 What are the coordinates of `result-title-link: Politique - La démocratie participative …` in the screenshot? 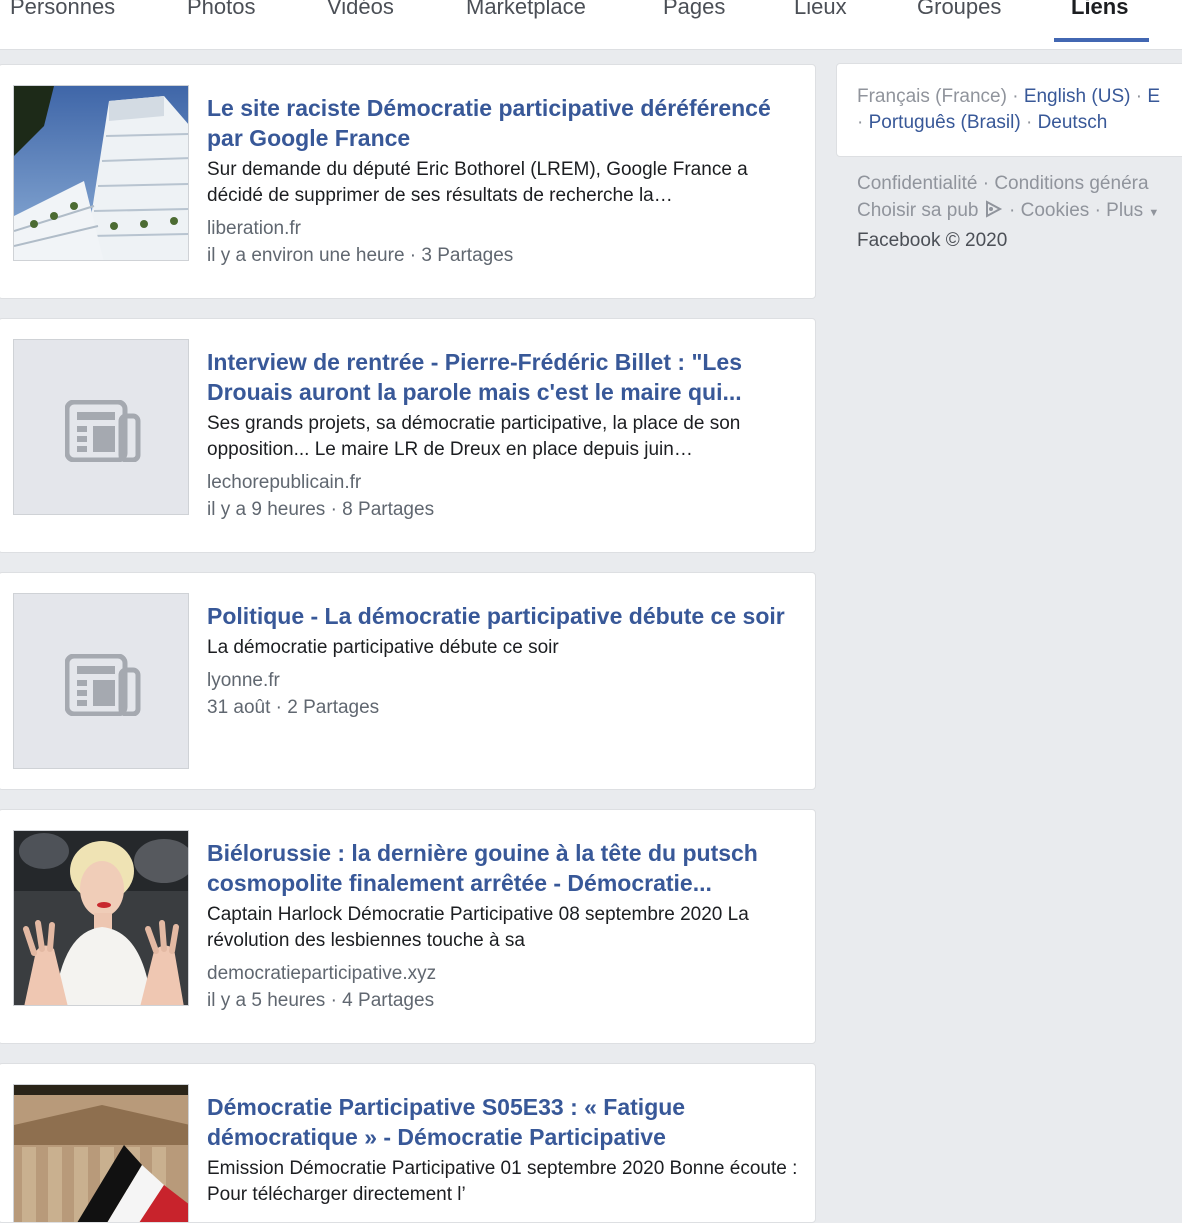 It's located at (504, 616).